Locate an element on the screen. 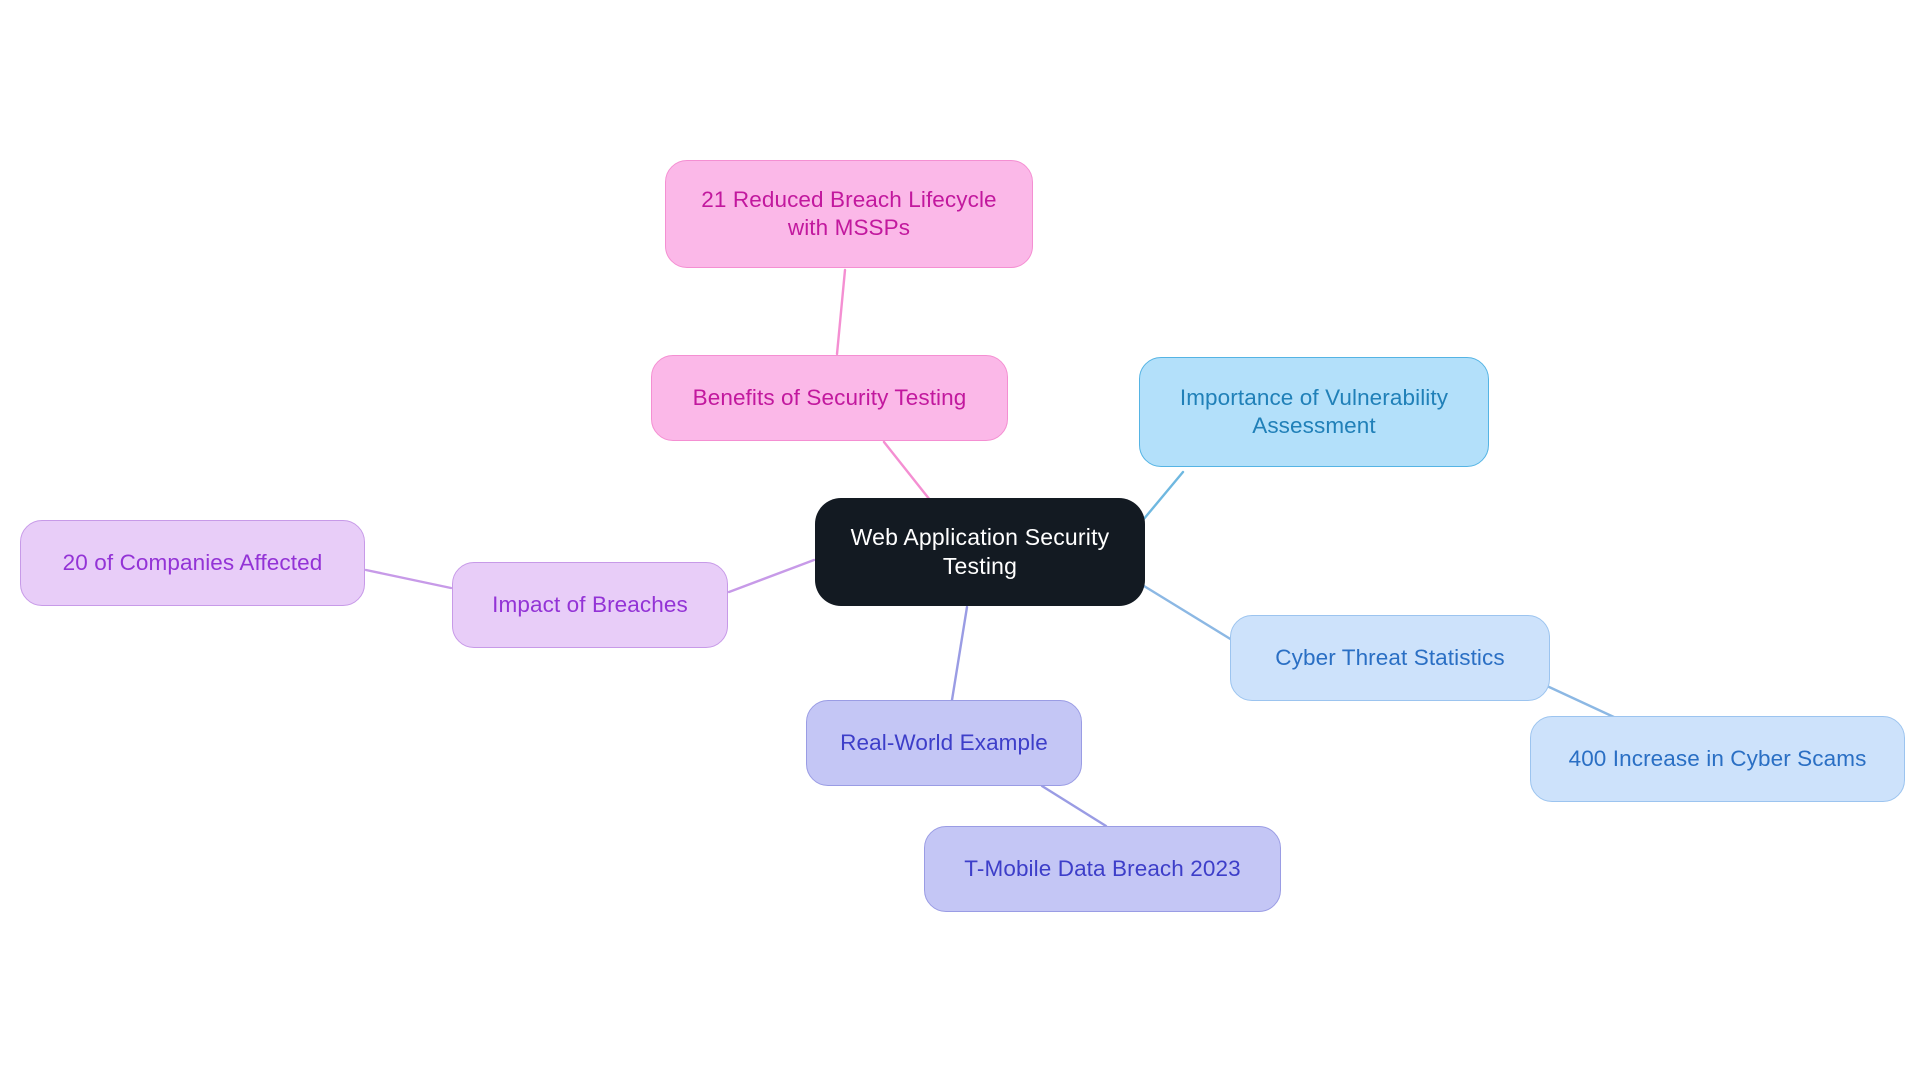  edge-root-cyber-threat is located at coordinates (1188, 613).